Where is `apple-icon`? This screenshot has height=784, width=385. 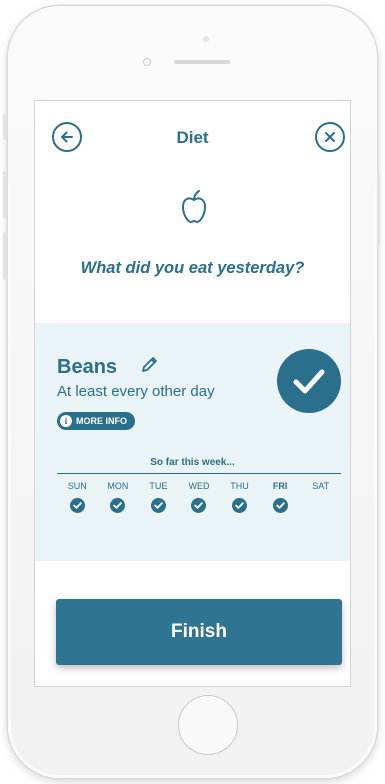
apple-icon is located at coordinates (194, 206).